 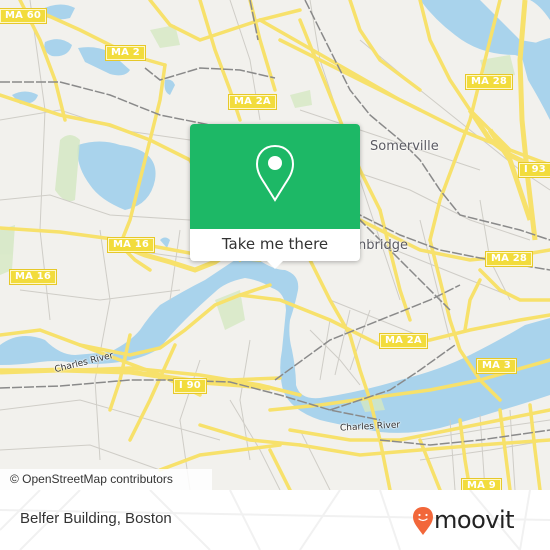 I want to click on place-label-somerville: Somerville, so click(x=404, y=146).